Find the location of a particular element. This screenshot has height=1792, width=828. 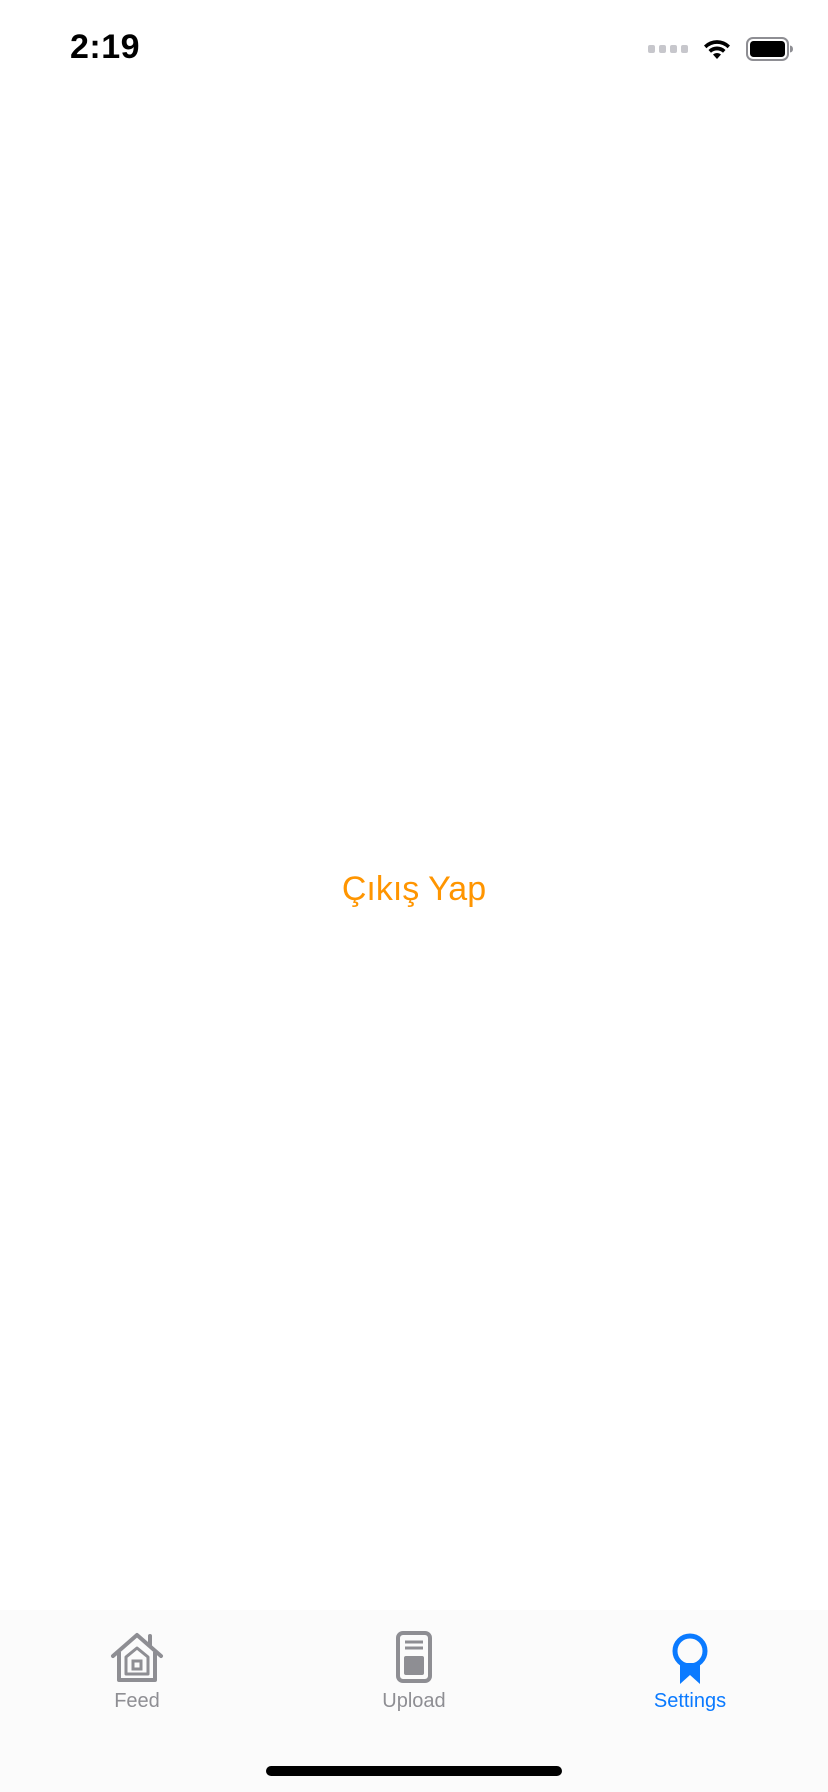

tab-upload: Upload is located at coordinates (414, 1685).